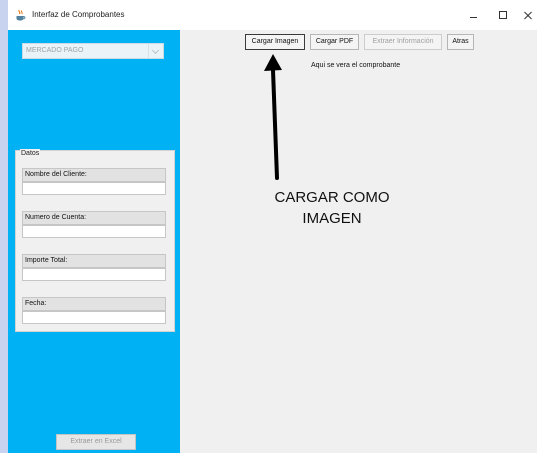  What do you see at coordinates (332, 218) in the screenshot?
I see `annotation-line-2: IMAGEN` at bounding box center [332, 218].